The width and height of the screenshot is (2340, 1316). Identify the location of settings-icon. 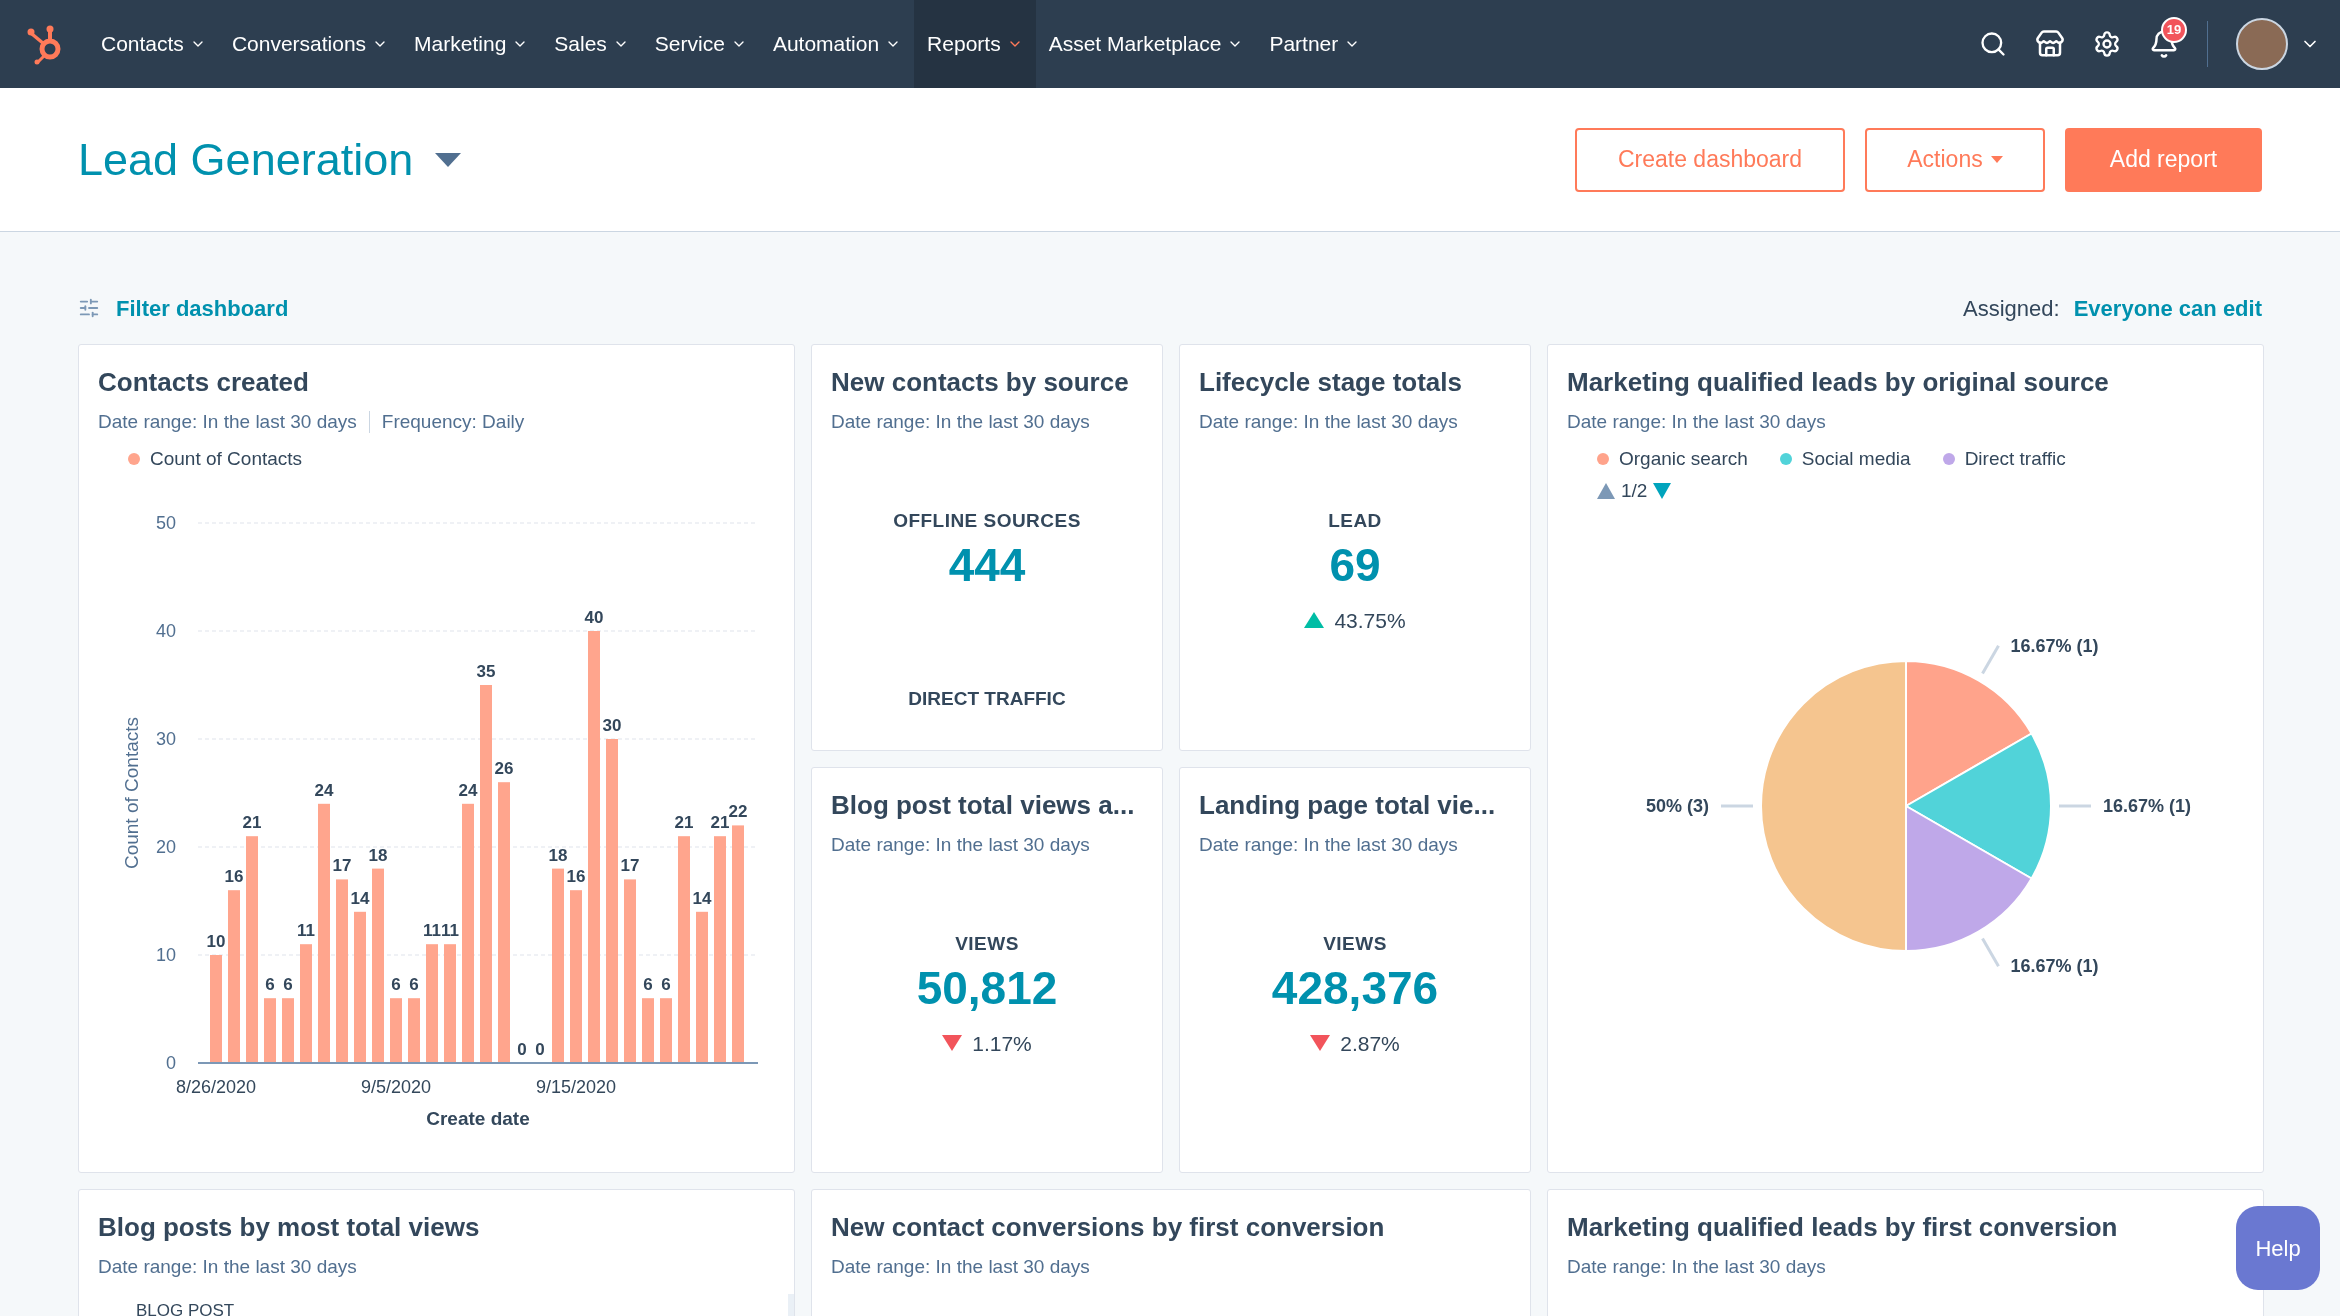
(2107, 44).